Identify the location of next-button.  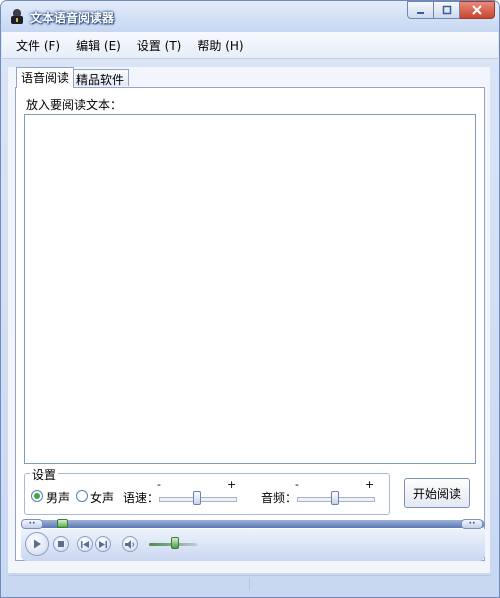
(103, 544).